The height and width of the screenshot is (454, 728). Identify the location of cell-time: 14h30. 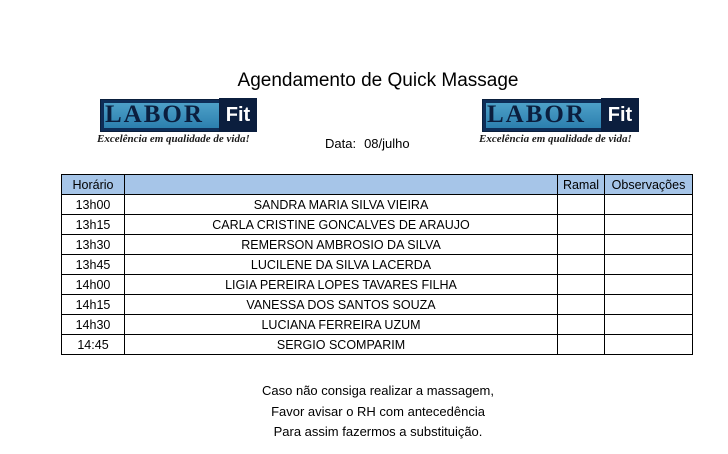
(93, 324).